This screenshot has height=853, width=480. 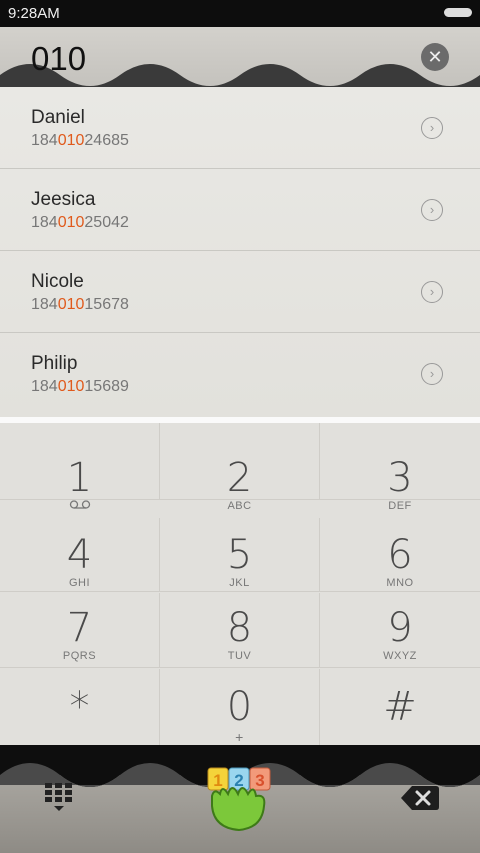 I want to click on list-item: Jeesica 18401025042 ›, so click(x=240, y=210).